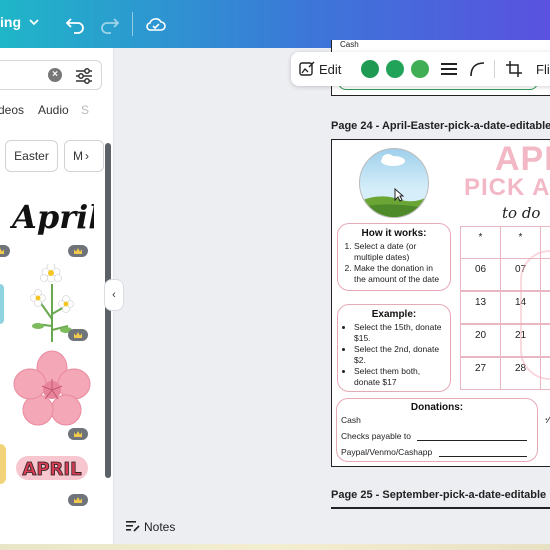 Image resolution: width=550 pixels, height=550 pixels. I want to click on donation-checks-label: Checks payable to, so click(376, 436).